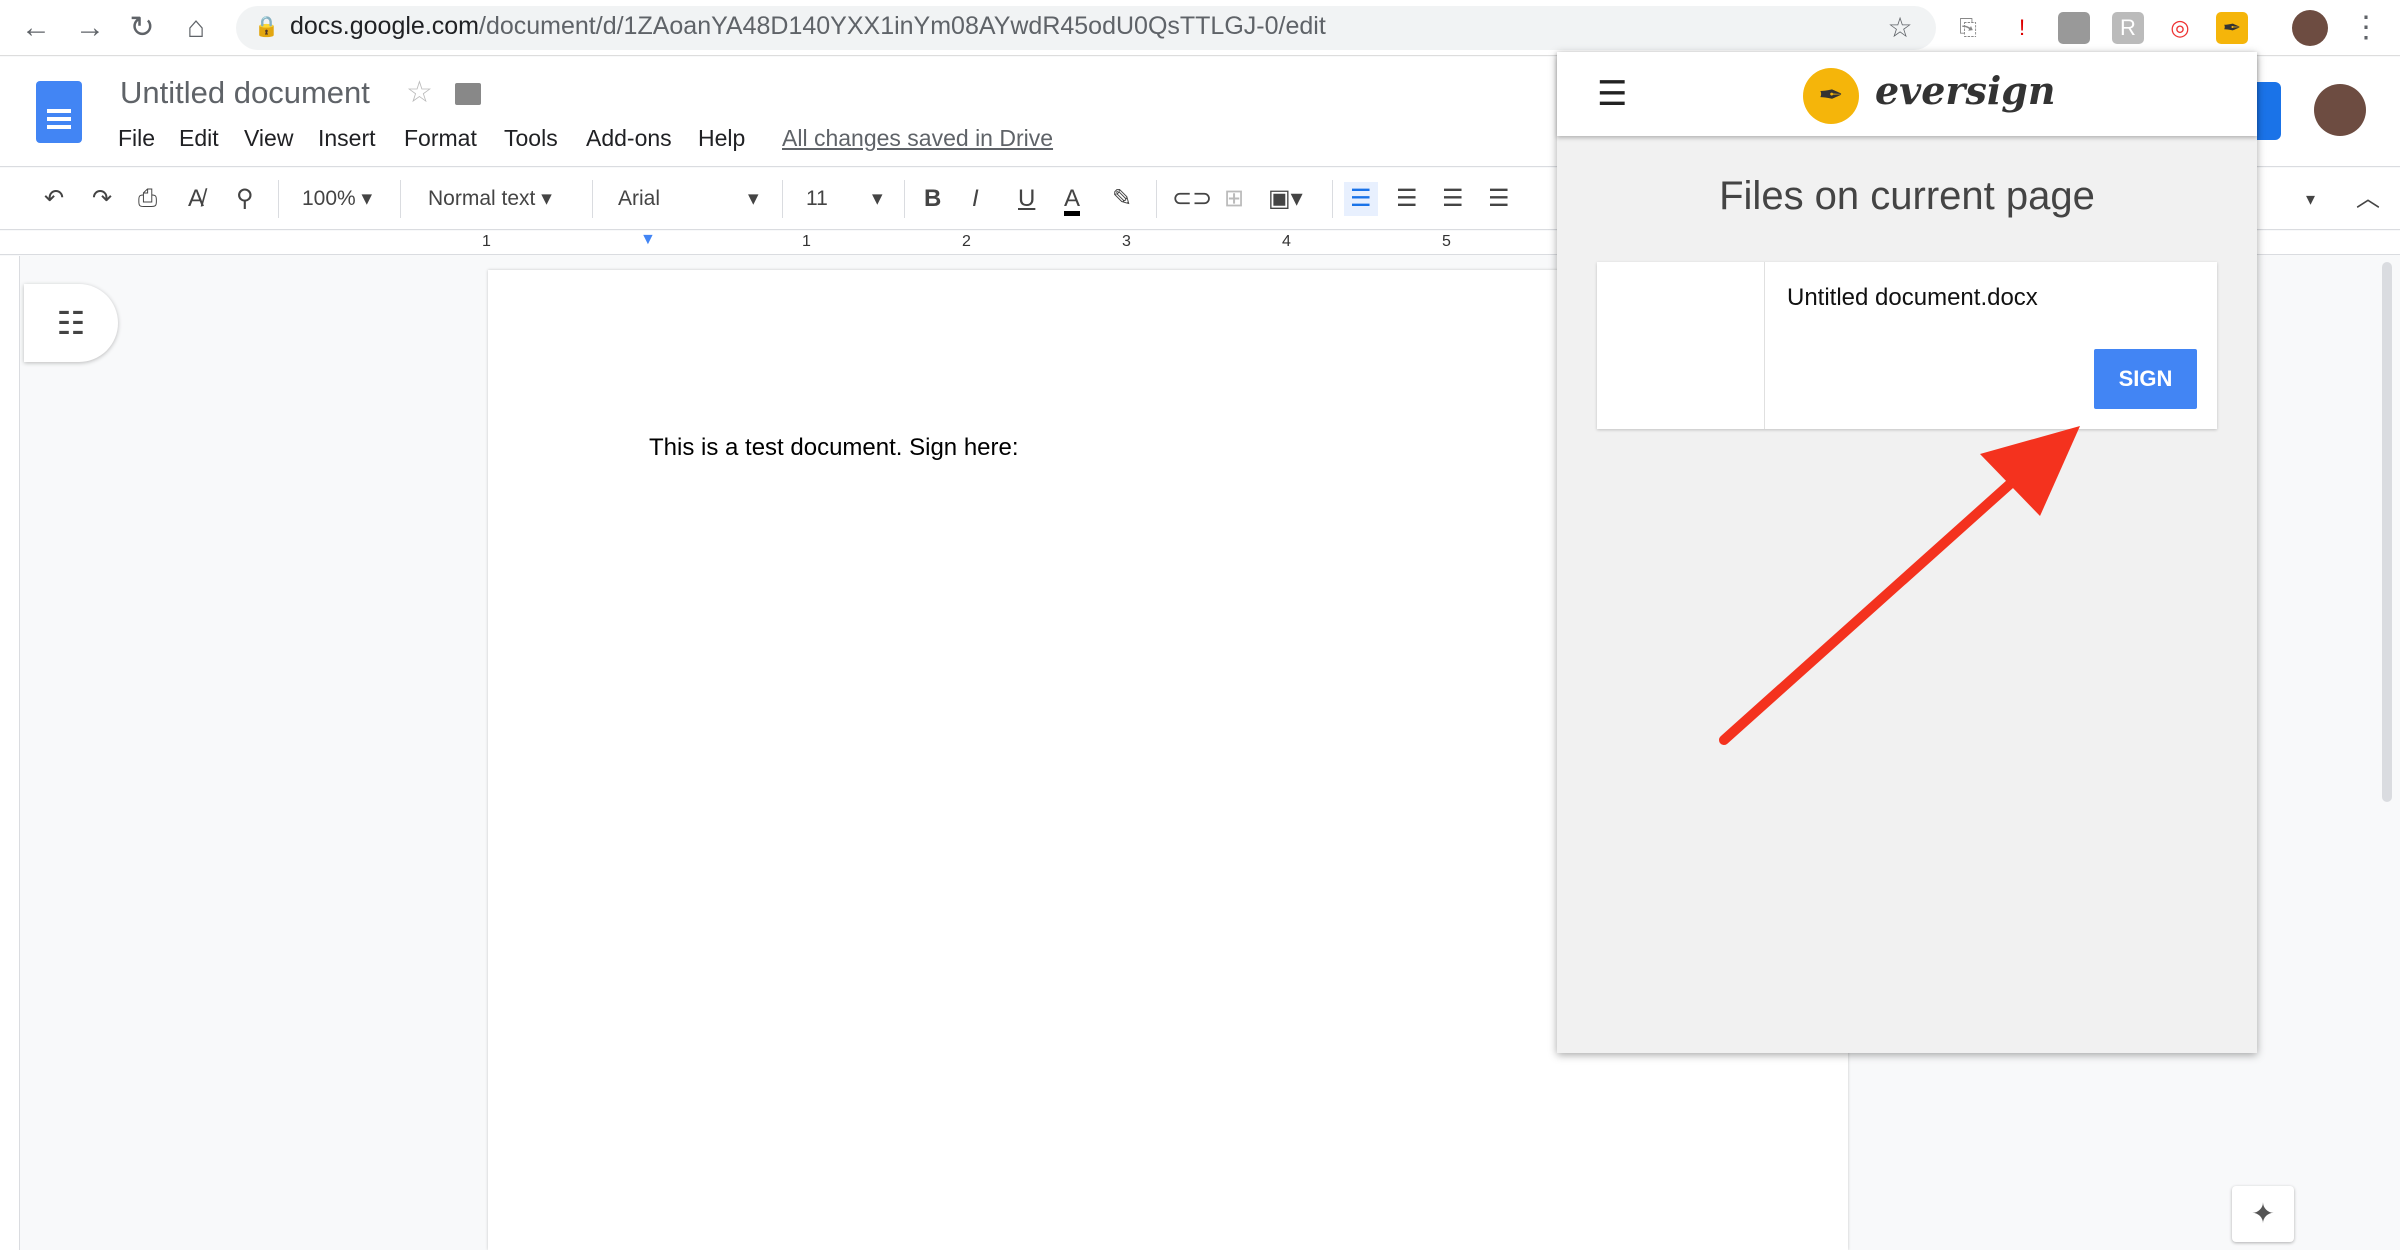 This screenshot has height=1250, width=2400. Describe the element at coordinates (693, 199) in the screenshot. I see `font-select: Arial ▾` at that location.